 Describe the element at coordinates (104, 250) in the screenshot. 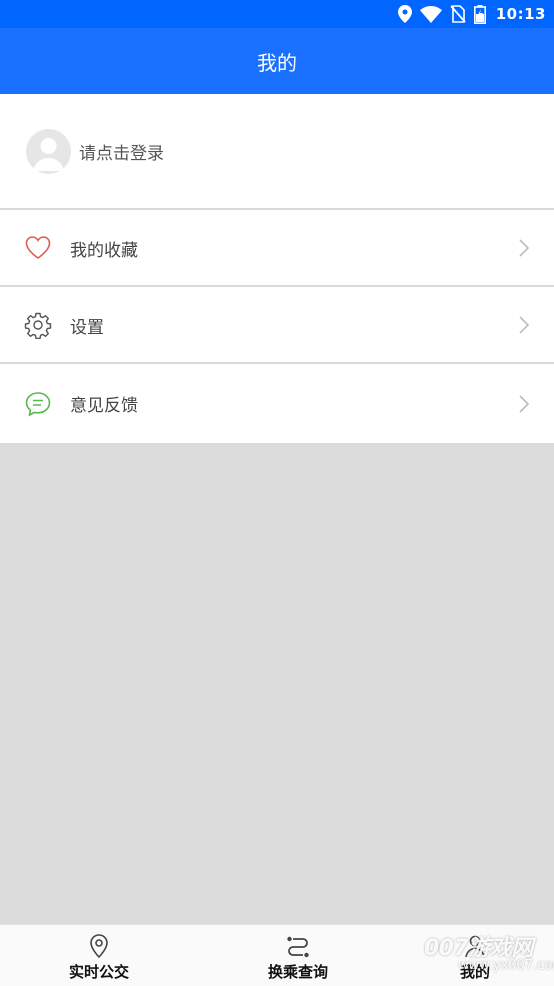

I see `menu-item-label: 我的收藏` at that location.